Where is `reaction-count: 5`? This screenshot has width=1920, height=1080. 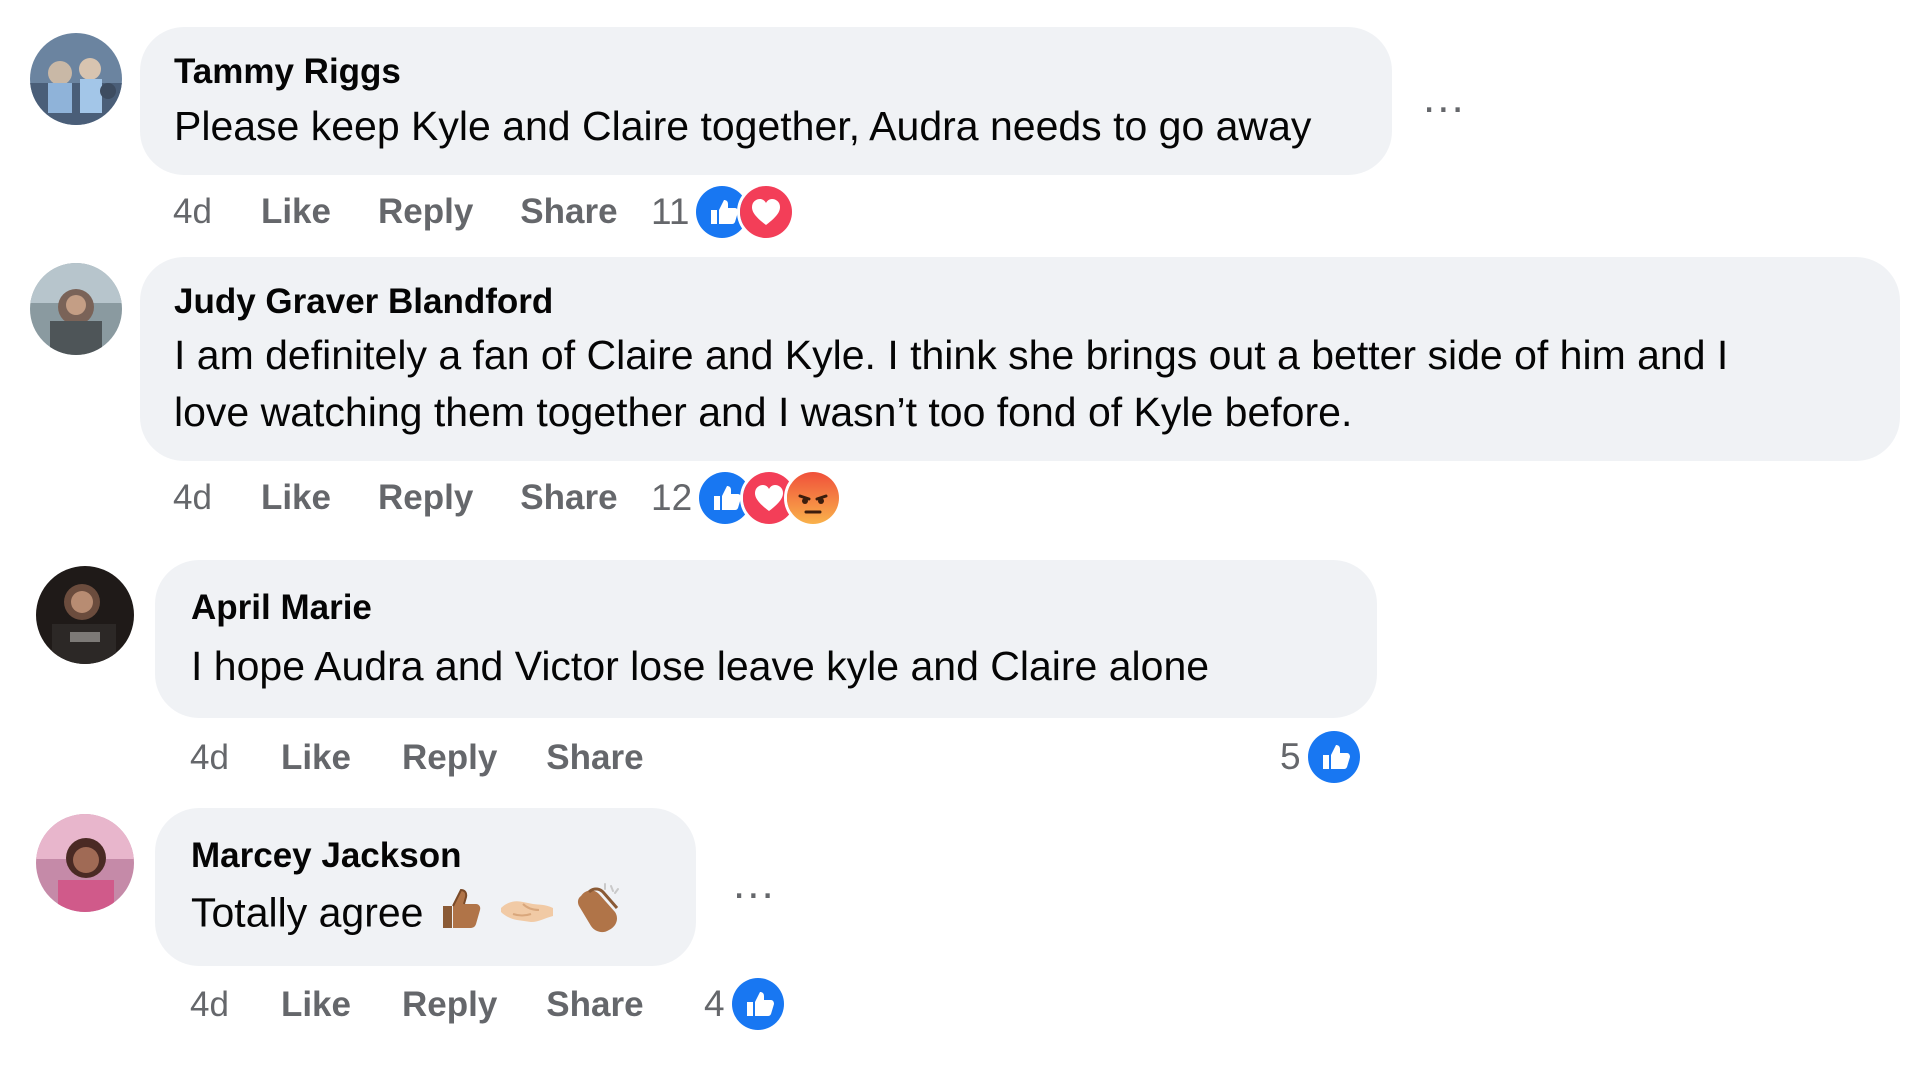 reaction-count: 5 is located at coordinates (1290, 756).